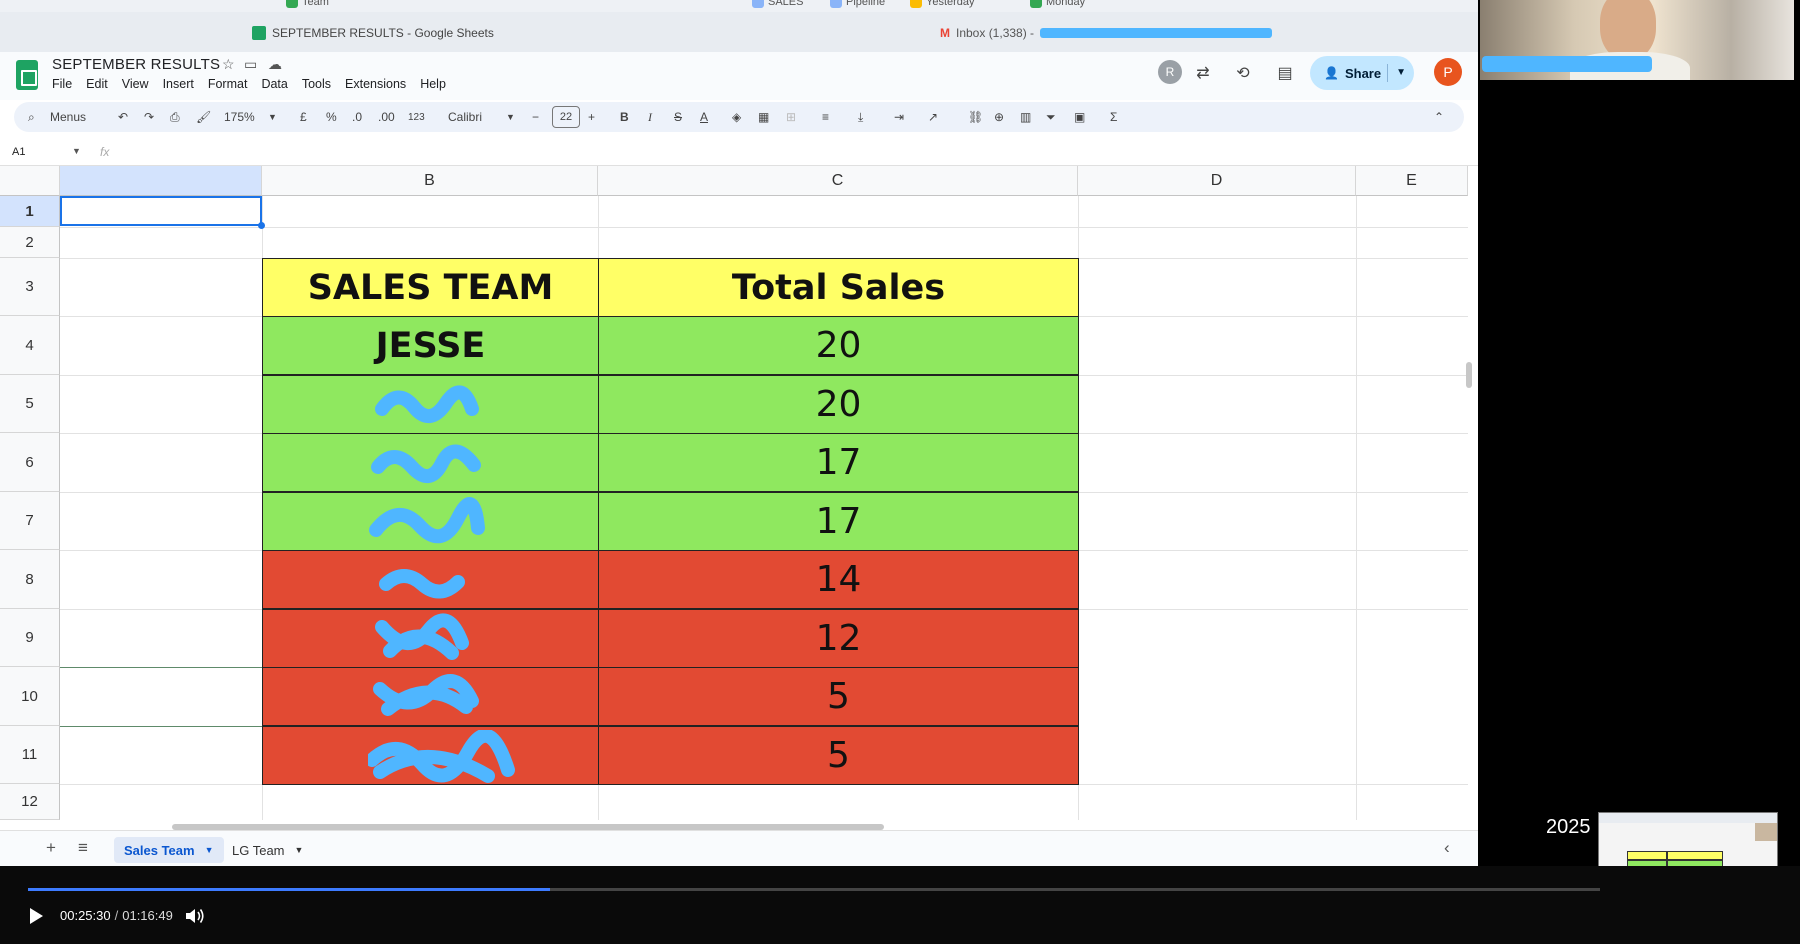 Image resolution: width=1800 pixels, height=944 pixels. Describe the element at coordinates (1285, 73) in the screenshot. I see `comments-icon: ▤` at that location.